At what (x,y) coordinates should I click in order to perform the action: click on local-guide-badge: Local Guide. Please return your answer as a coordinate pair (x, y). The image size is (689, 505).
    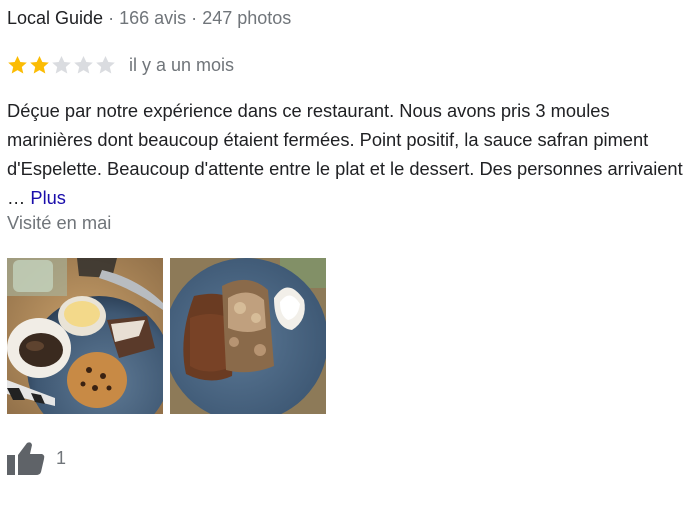
    Looking at the image, I should click on (55, 18).